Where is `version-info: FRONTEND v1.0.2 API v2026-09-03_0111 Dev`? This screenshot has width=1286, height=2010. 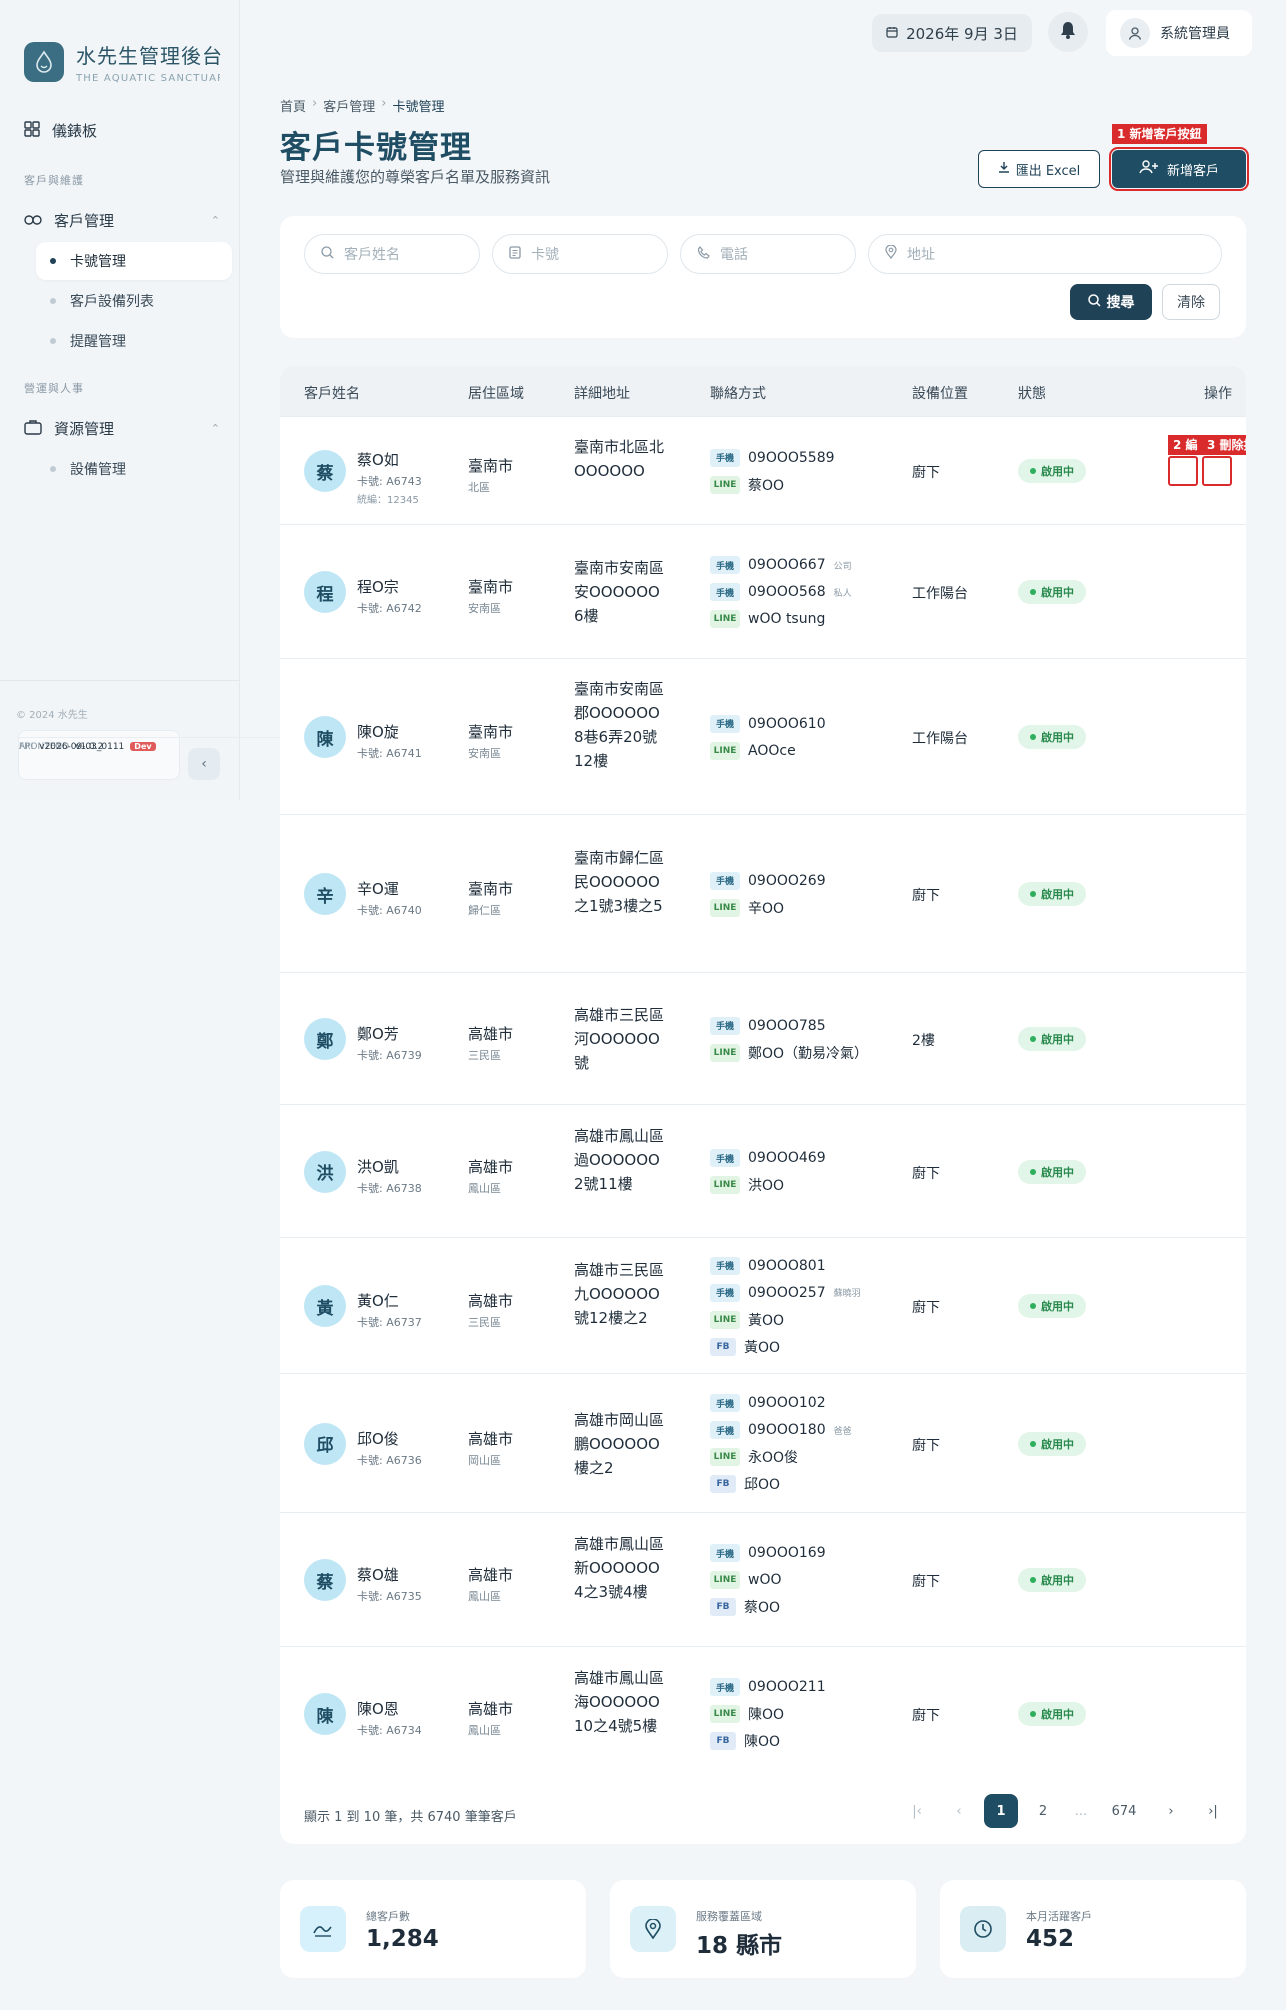
version-info: FRONTEND v1.0.2 API v2026-09-03_0111 Dev is located at coordinates (501, 755).